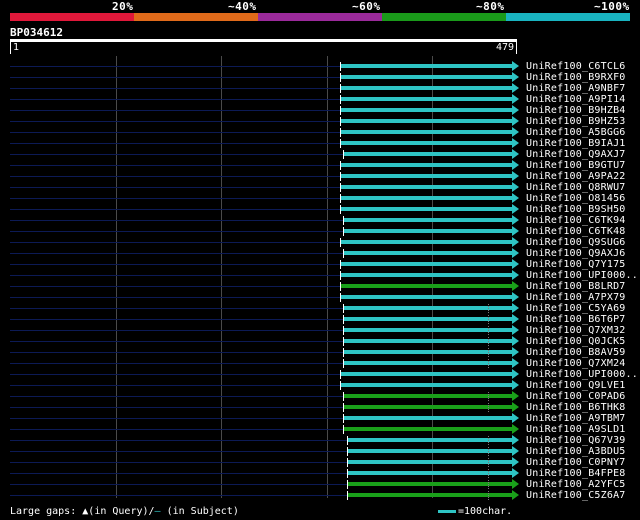  What do you see at coordinates (320, 88) in the screenshot?
I see `hit-row: UniRef100_A9NBF7` at bounding box center [320, 88].